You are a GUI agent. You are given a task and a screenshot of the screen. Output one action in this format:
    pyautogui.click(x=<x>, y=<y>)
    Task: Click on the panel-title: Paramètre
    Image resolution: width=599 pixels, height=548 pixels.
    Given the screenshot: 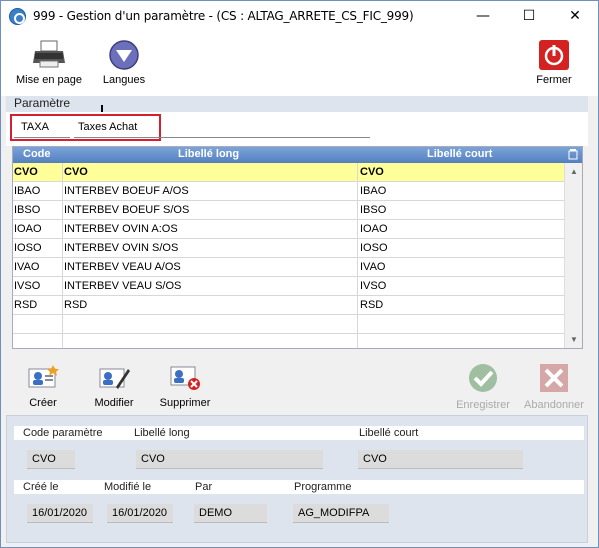 What is the action you would take?
    pyautogui.click(x=42, y=103)
    